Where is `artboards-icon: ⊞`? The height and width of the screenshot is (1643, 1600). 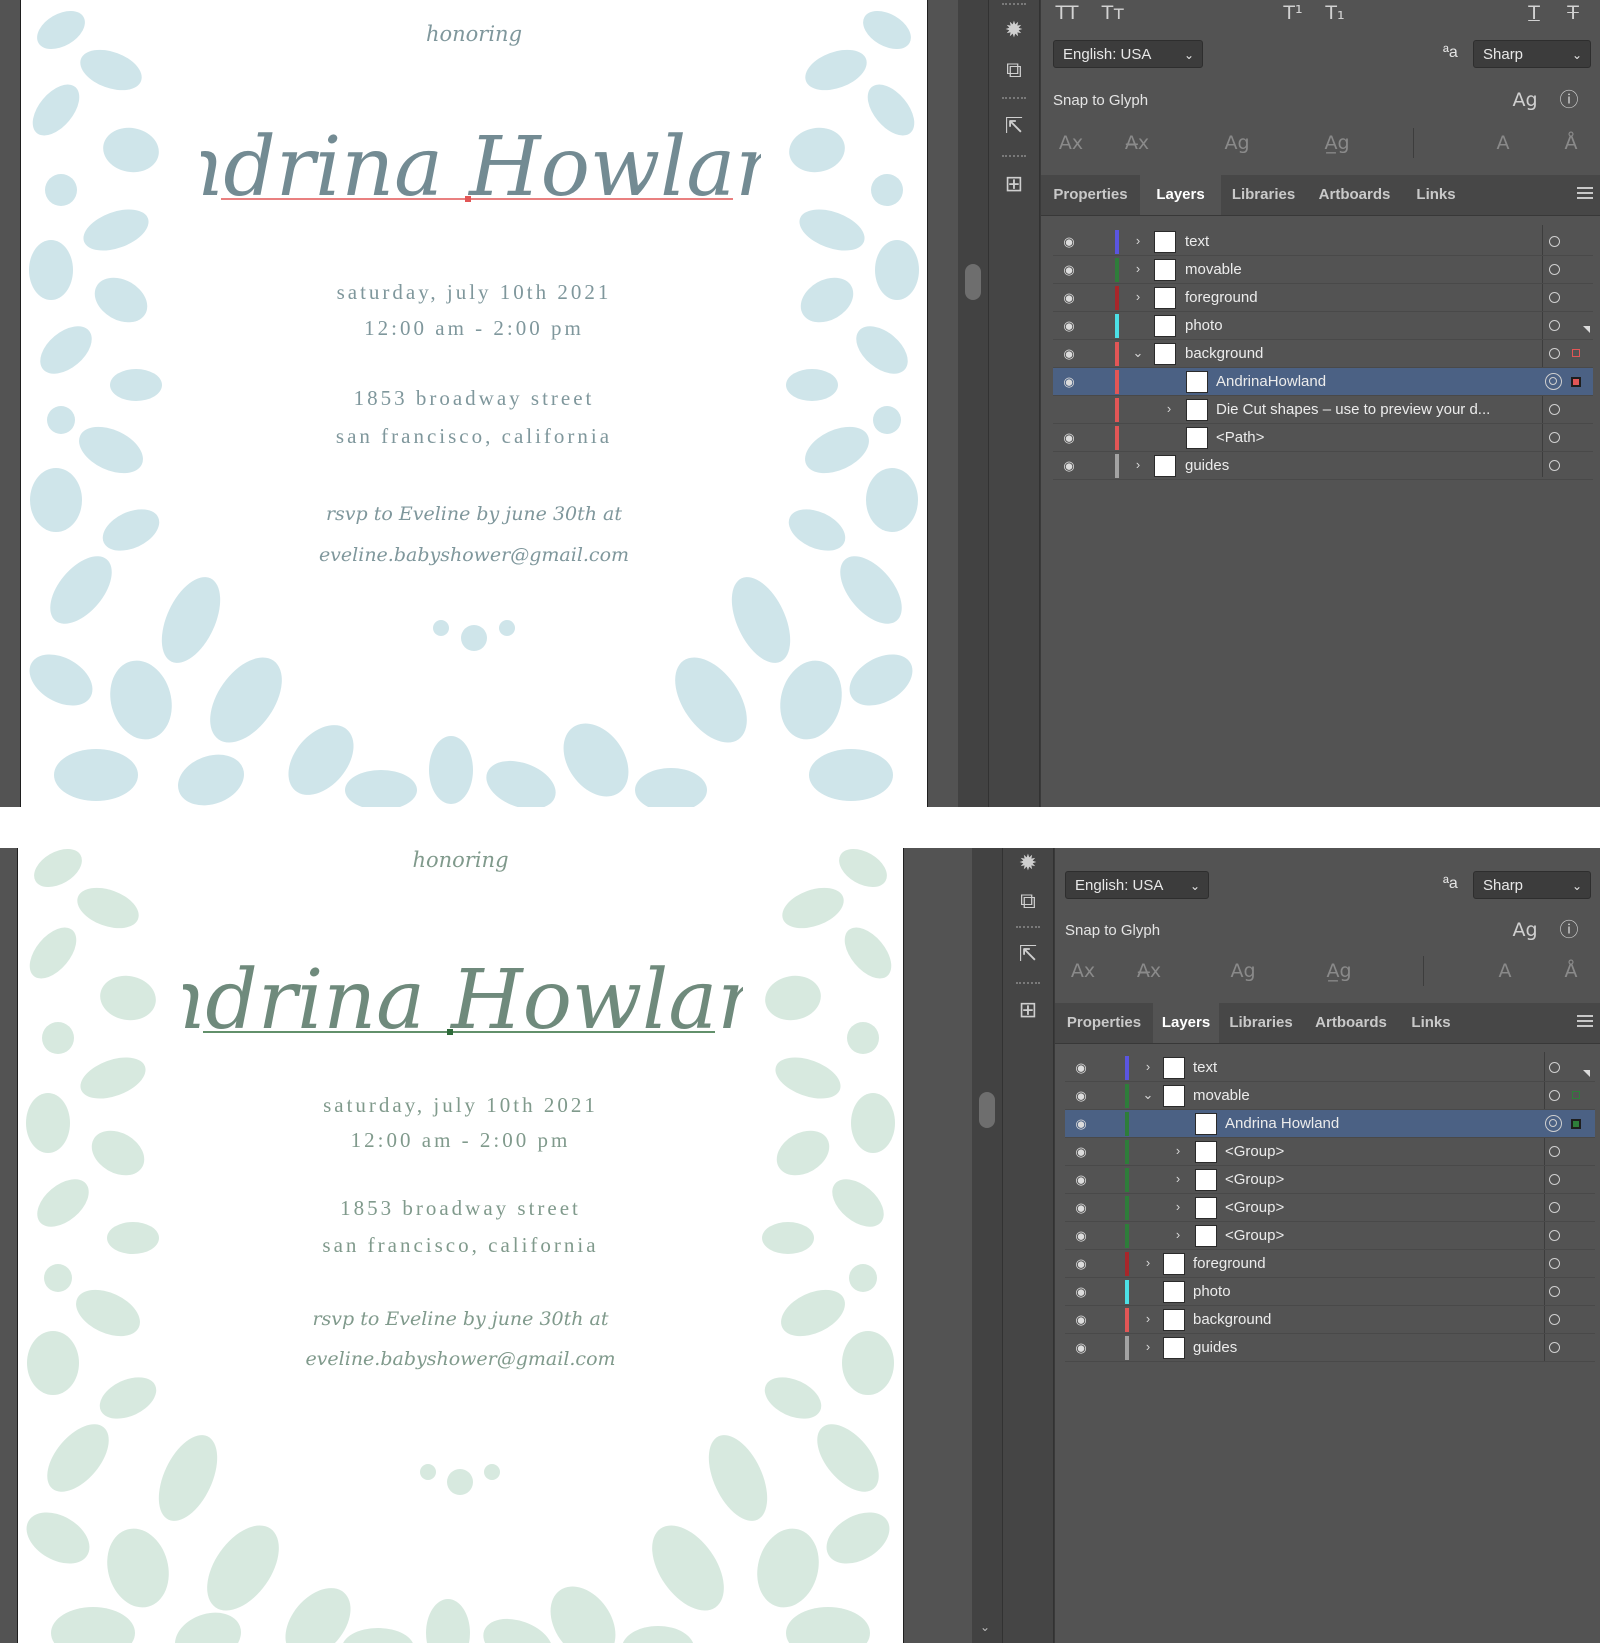
artboards-icon: ⊞ is located at coordinates (1014, 184).